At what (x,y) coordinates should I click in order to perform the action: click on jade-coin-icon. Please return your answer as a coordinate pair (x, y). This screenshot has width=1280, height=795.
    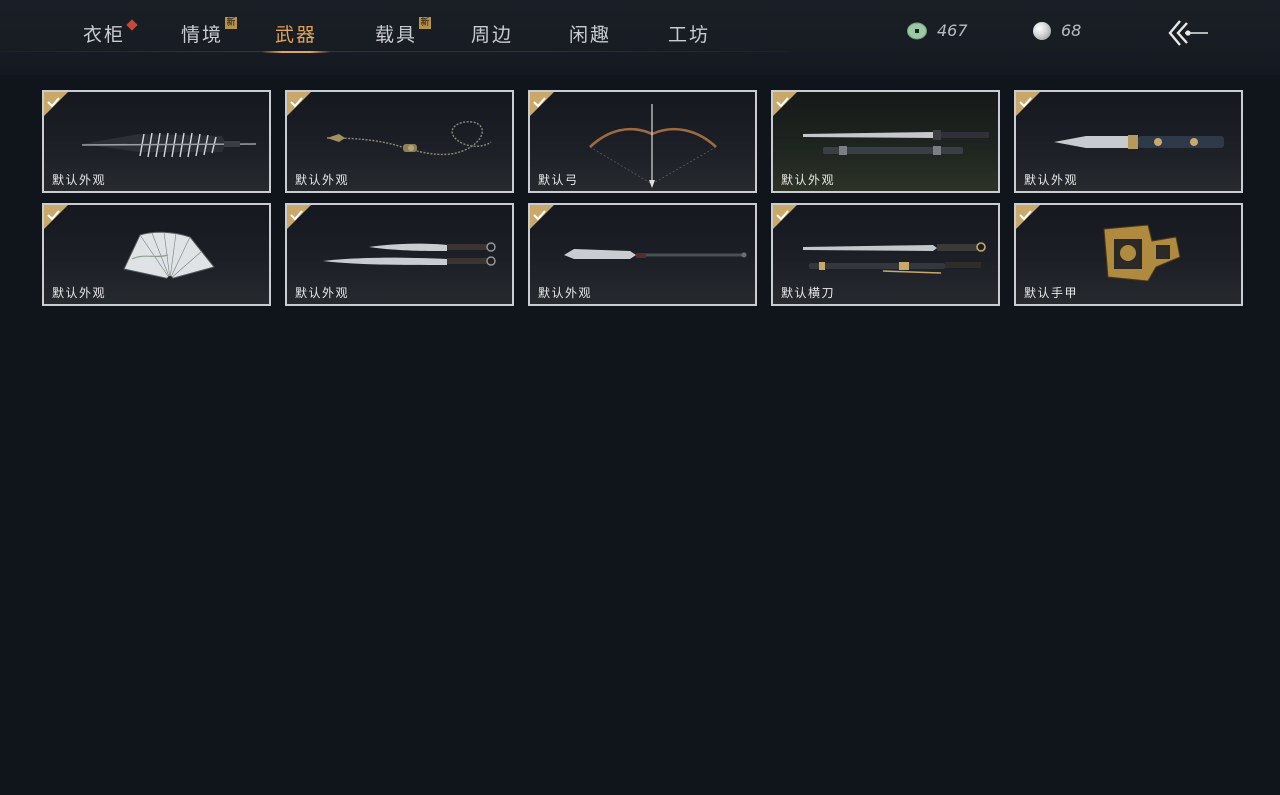
    Looking at the image, I should click on (917, 31).